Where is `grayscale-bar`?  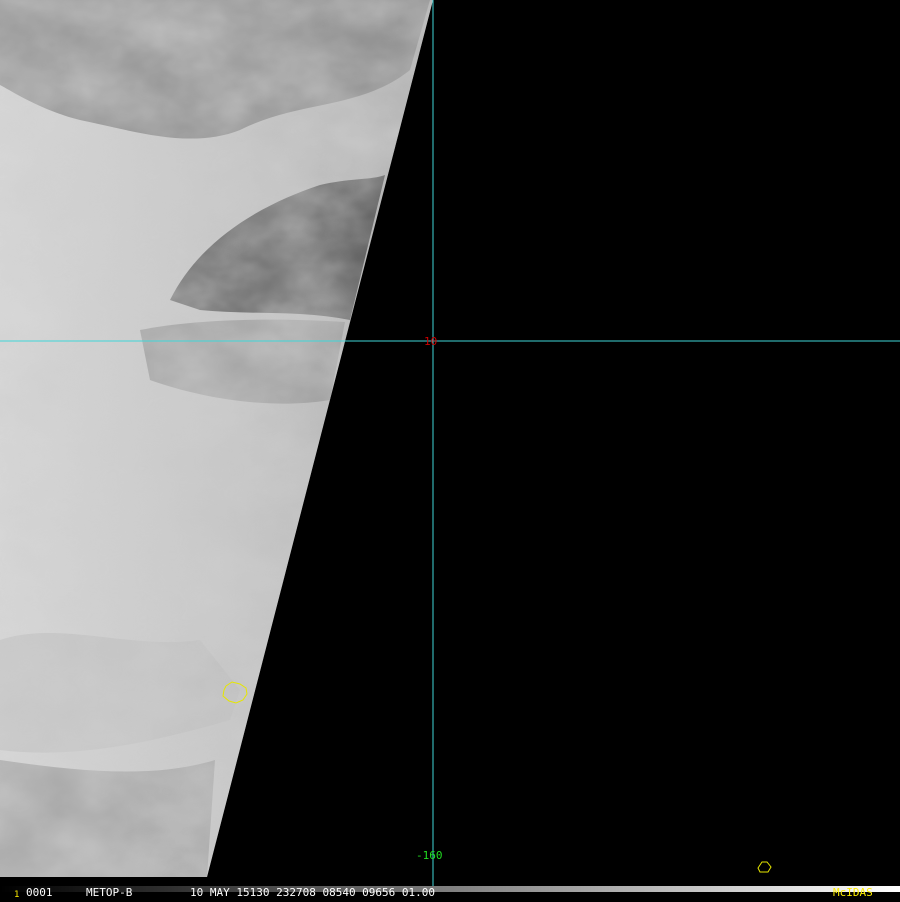
grayscale-bar is located at coordinates (450, 889).